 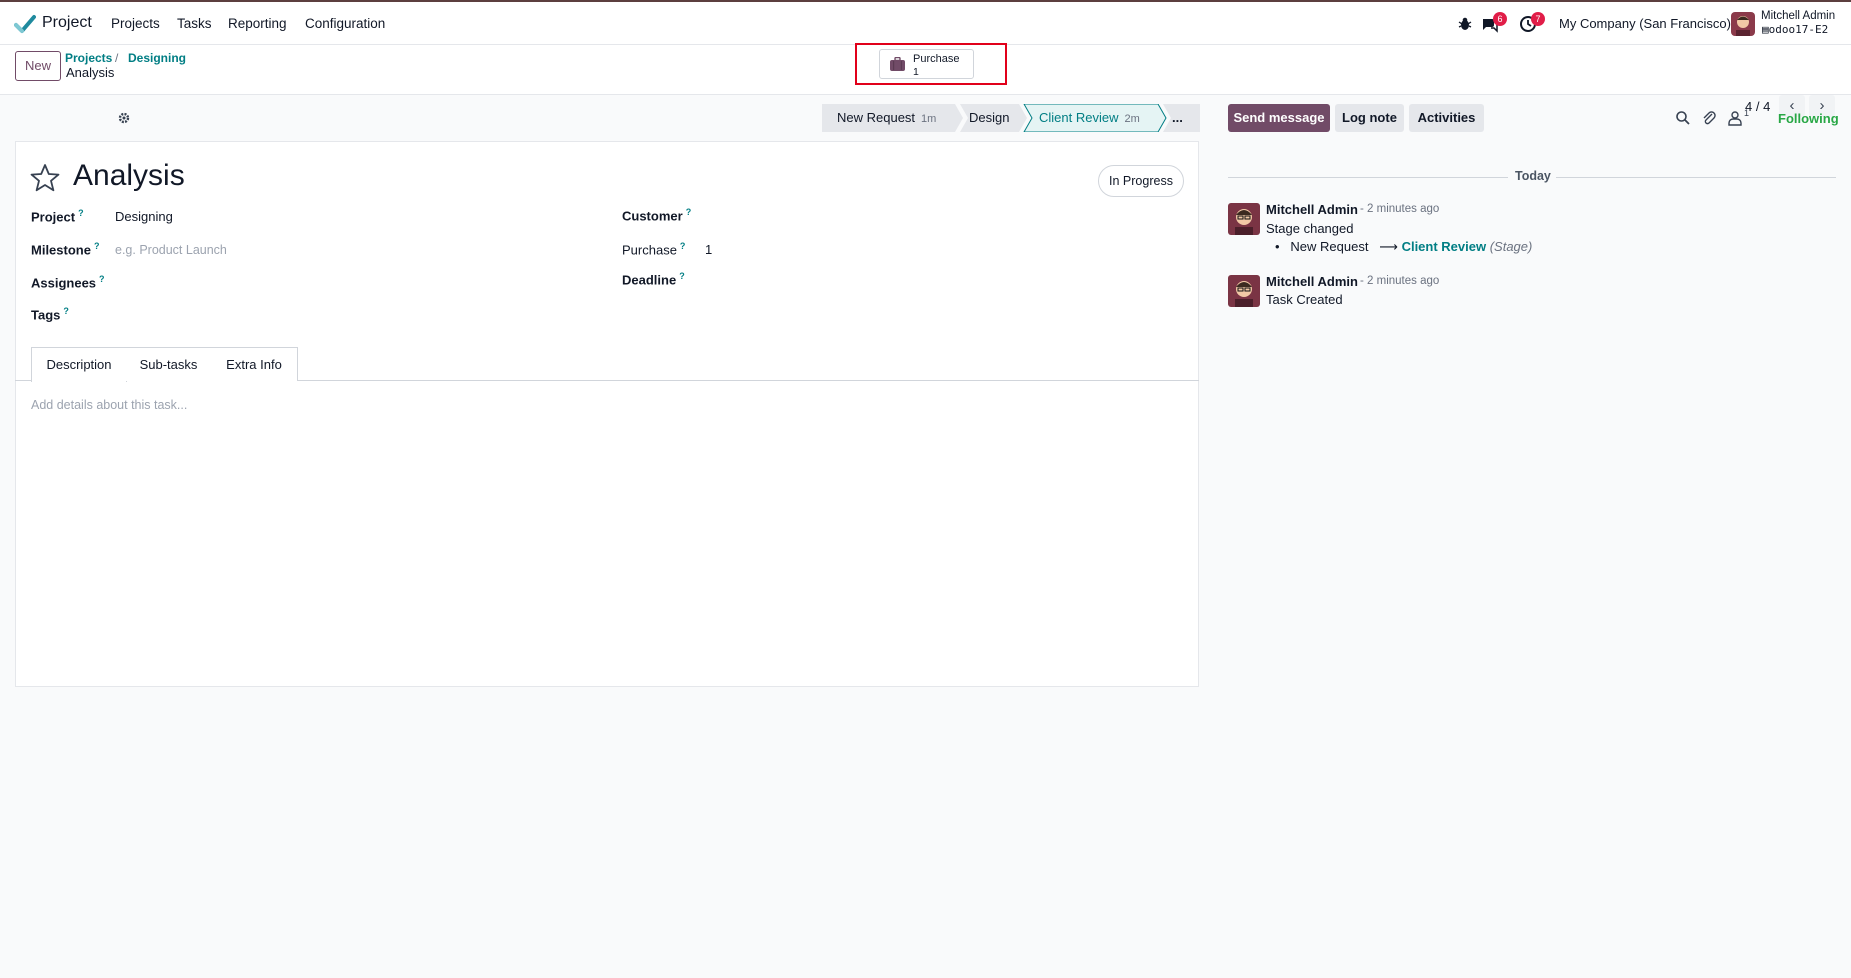 I want to click on paperclip-icon, so click(x=1709, y=118).